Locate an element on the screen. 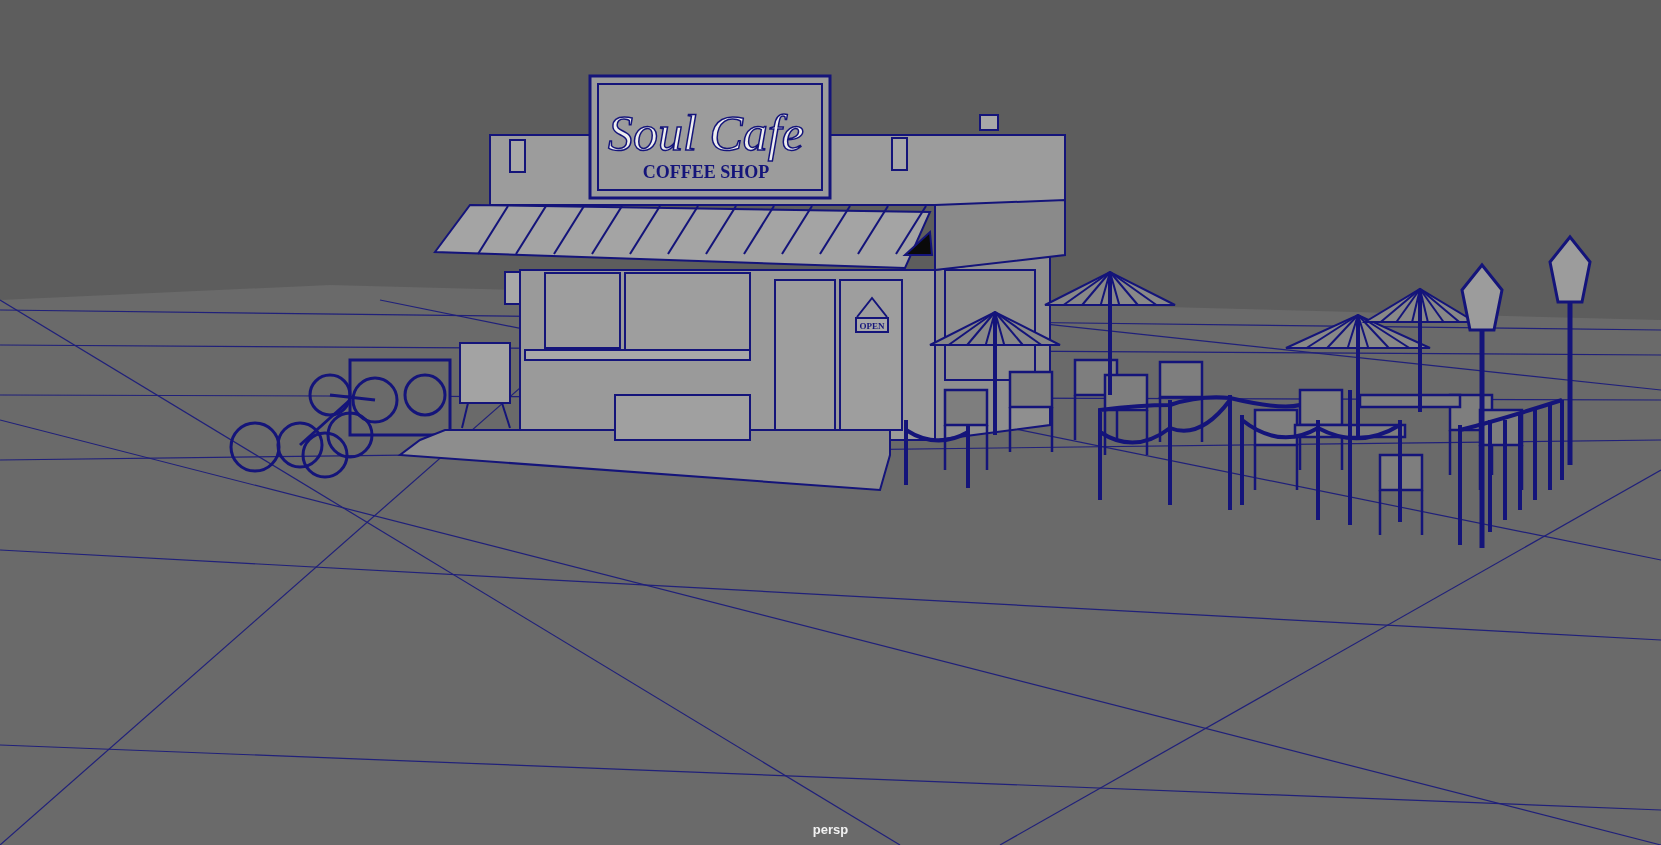  sign-subtitle: COFFEE SHOP is located at coordinates (706, 172).